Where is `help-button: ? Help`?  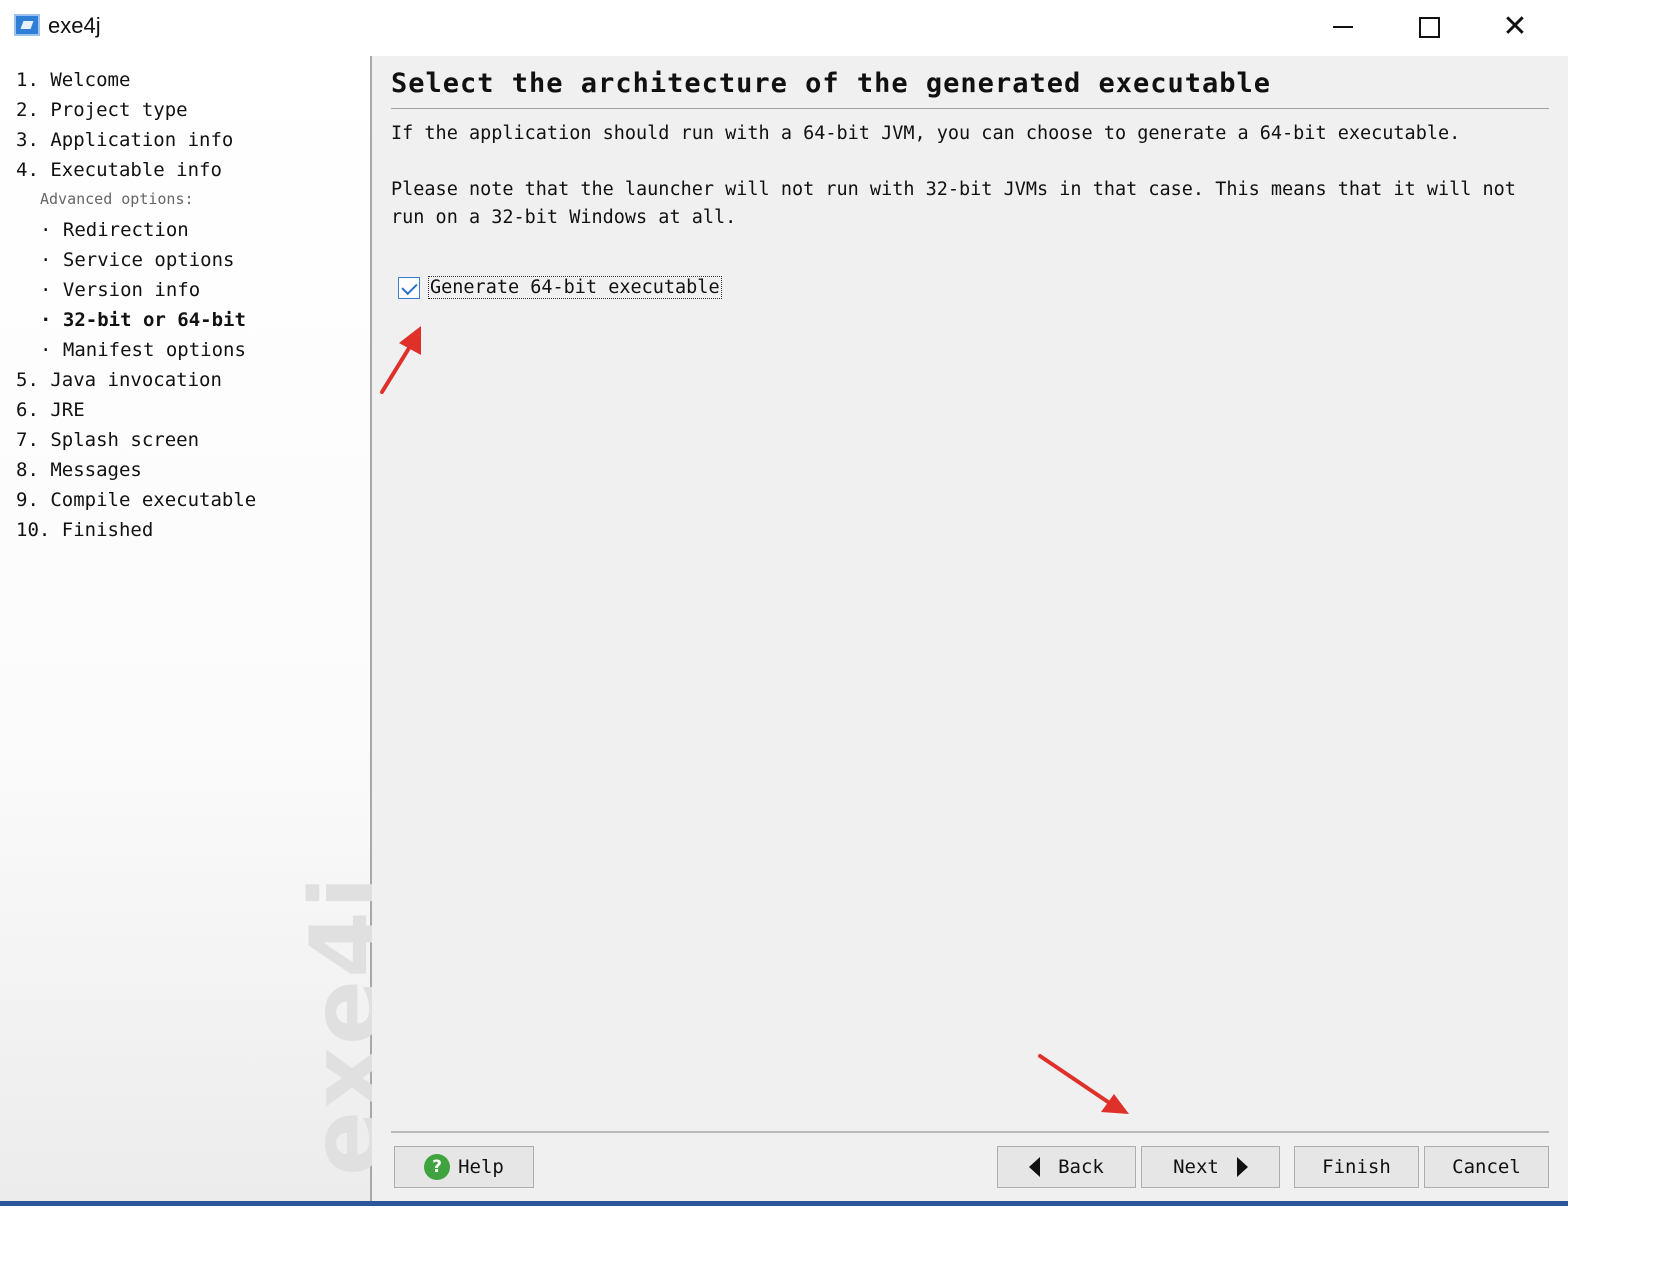 help-button: ? Help is located at coordinates (464, 1167).